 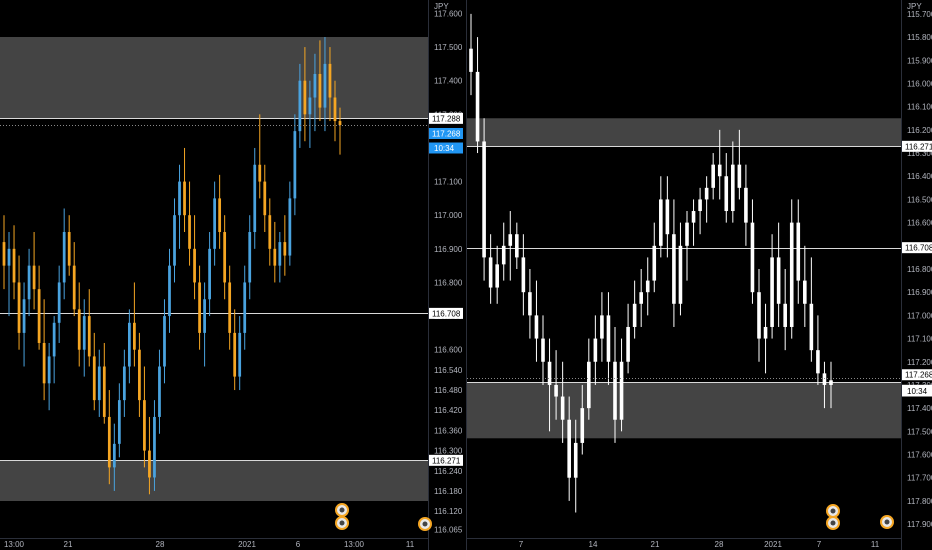 What do you see at coordinates (919, 431) in the screenshot?
I see `price-tick-label: 117.500` at bounding box center [919, 431].